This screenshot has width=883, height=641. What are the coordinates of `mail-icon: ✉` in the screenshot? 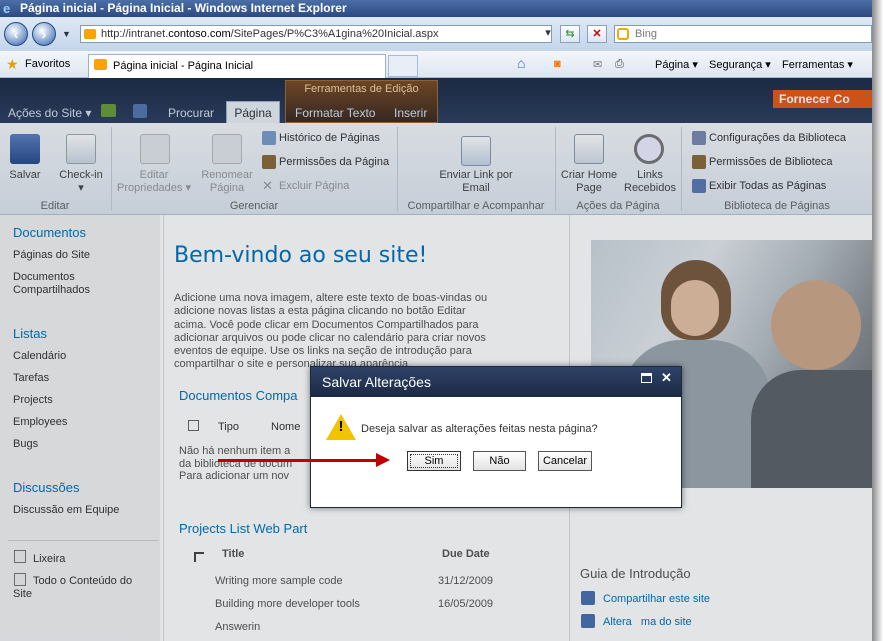 It's located at (597, 64).